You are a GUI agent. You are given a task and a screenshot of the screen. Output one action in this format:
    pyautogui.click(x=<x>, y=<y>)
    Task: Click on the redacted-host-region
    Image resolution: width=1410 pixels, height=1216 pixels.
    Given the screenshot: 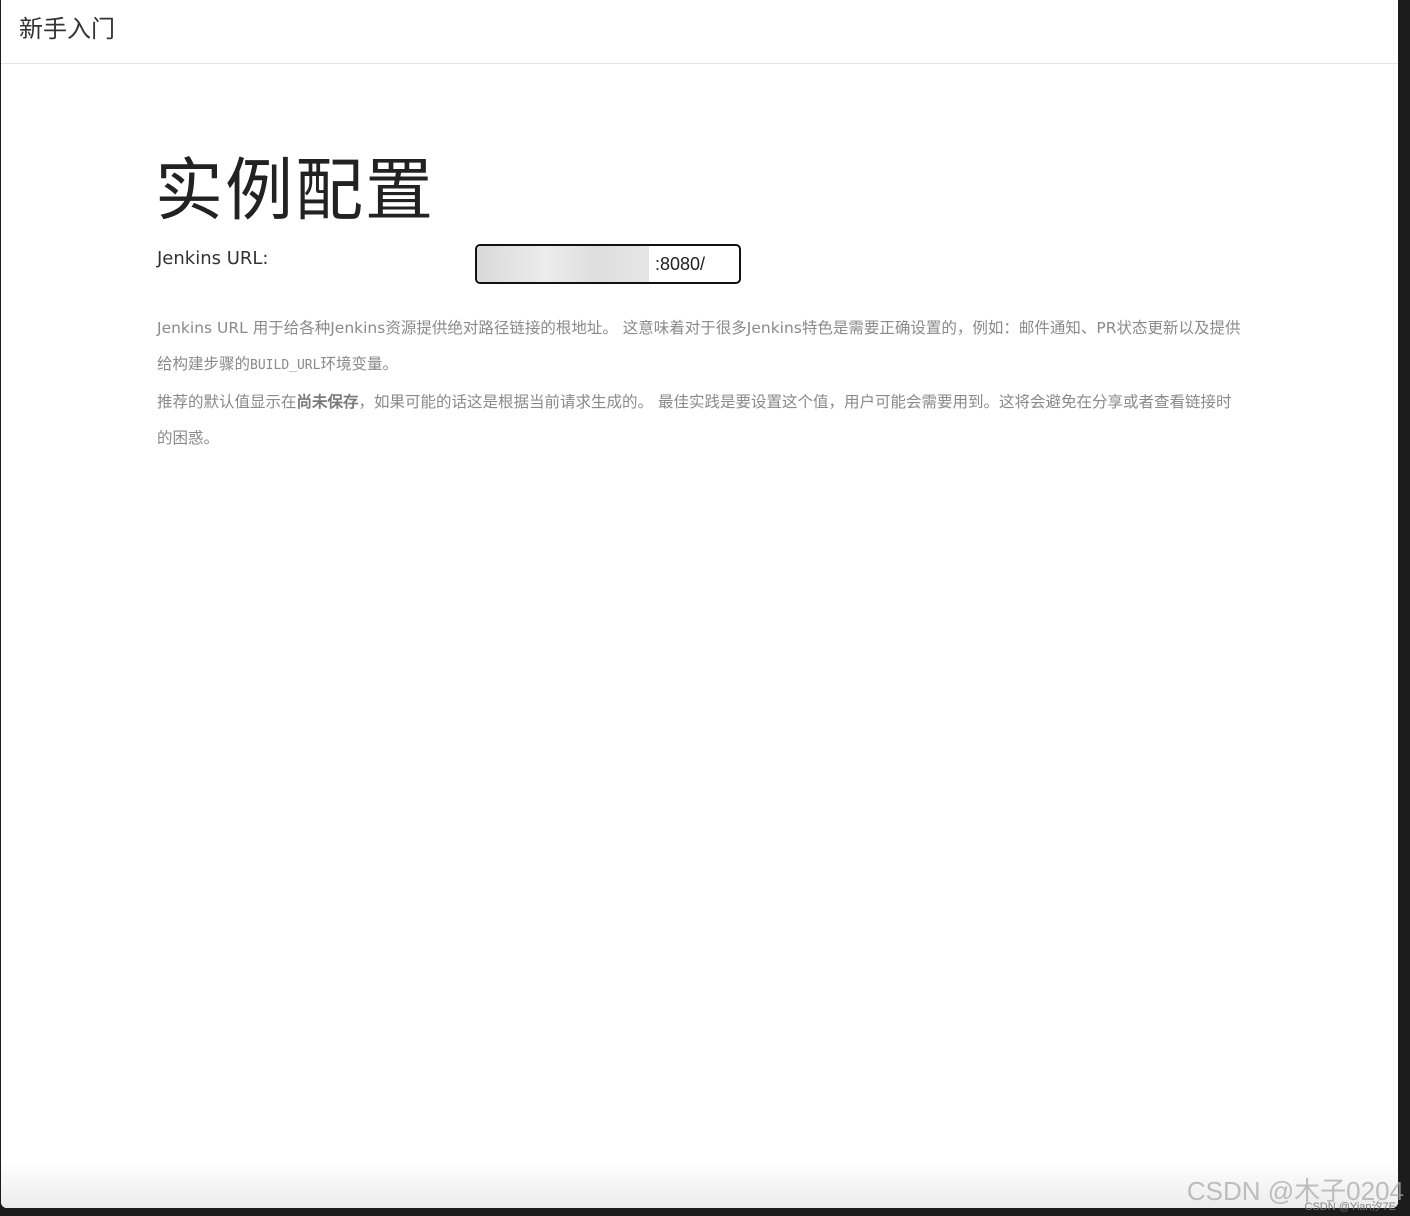 What is the action you would take?
    pyautogui.click(x=563, y=264)
    